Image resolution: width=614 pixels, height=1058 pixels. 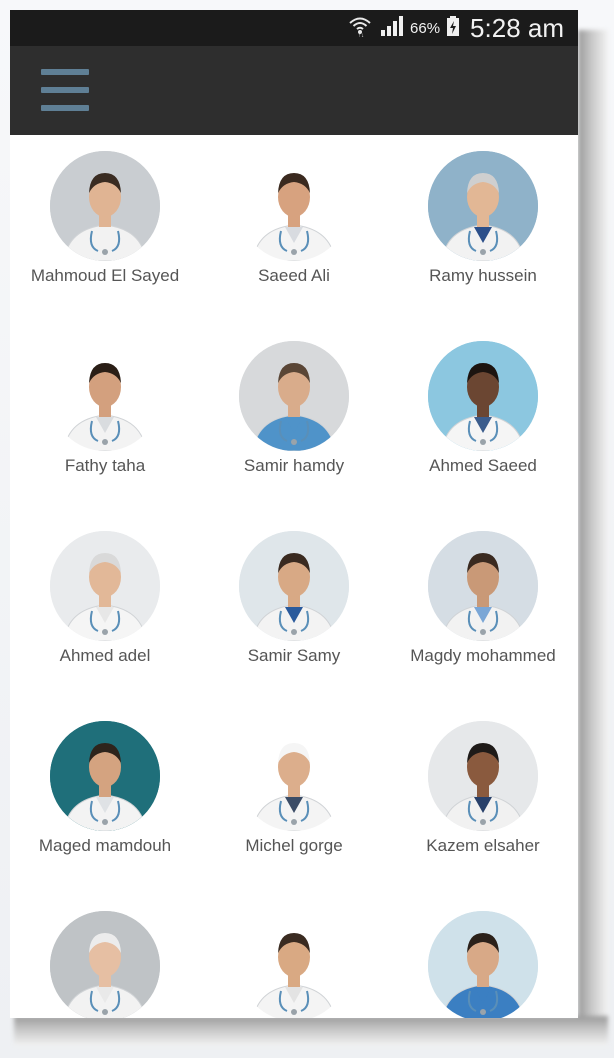 I want to click on doctor-card: Magdy mohammed, so click(x=483, y=610).